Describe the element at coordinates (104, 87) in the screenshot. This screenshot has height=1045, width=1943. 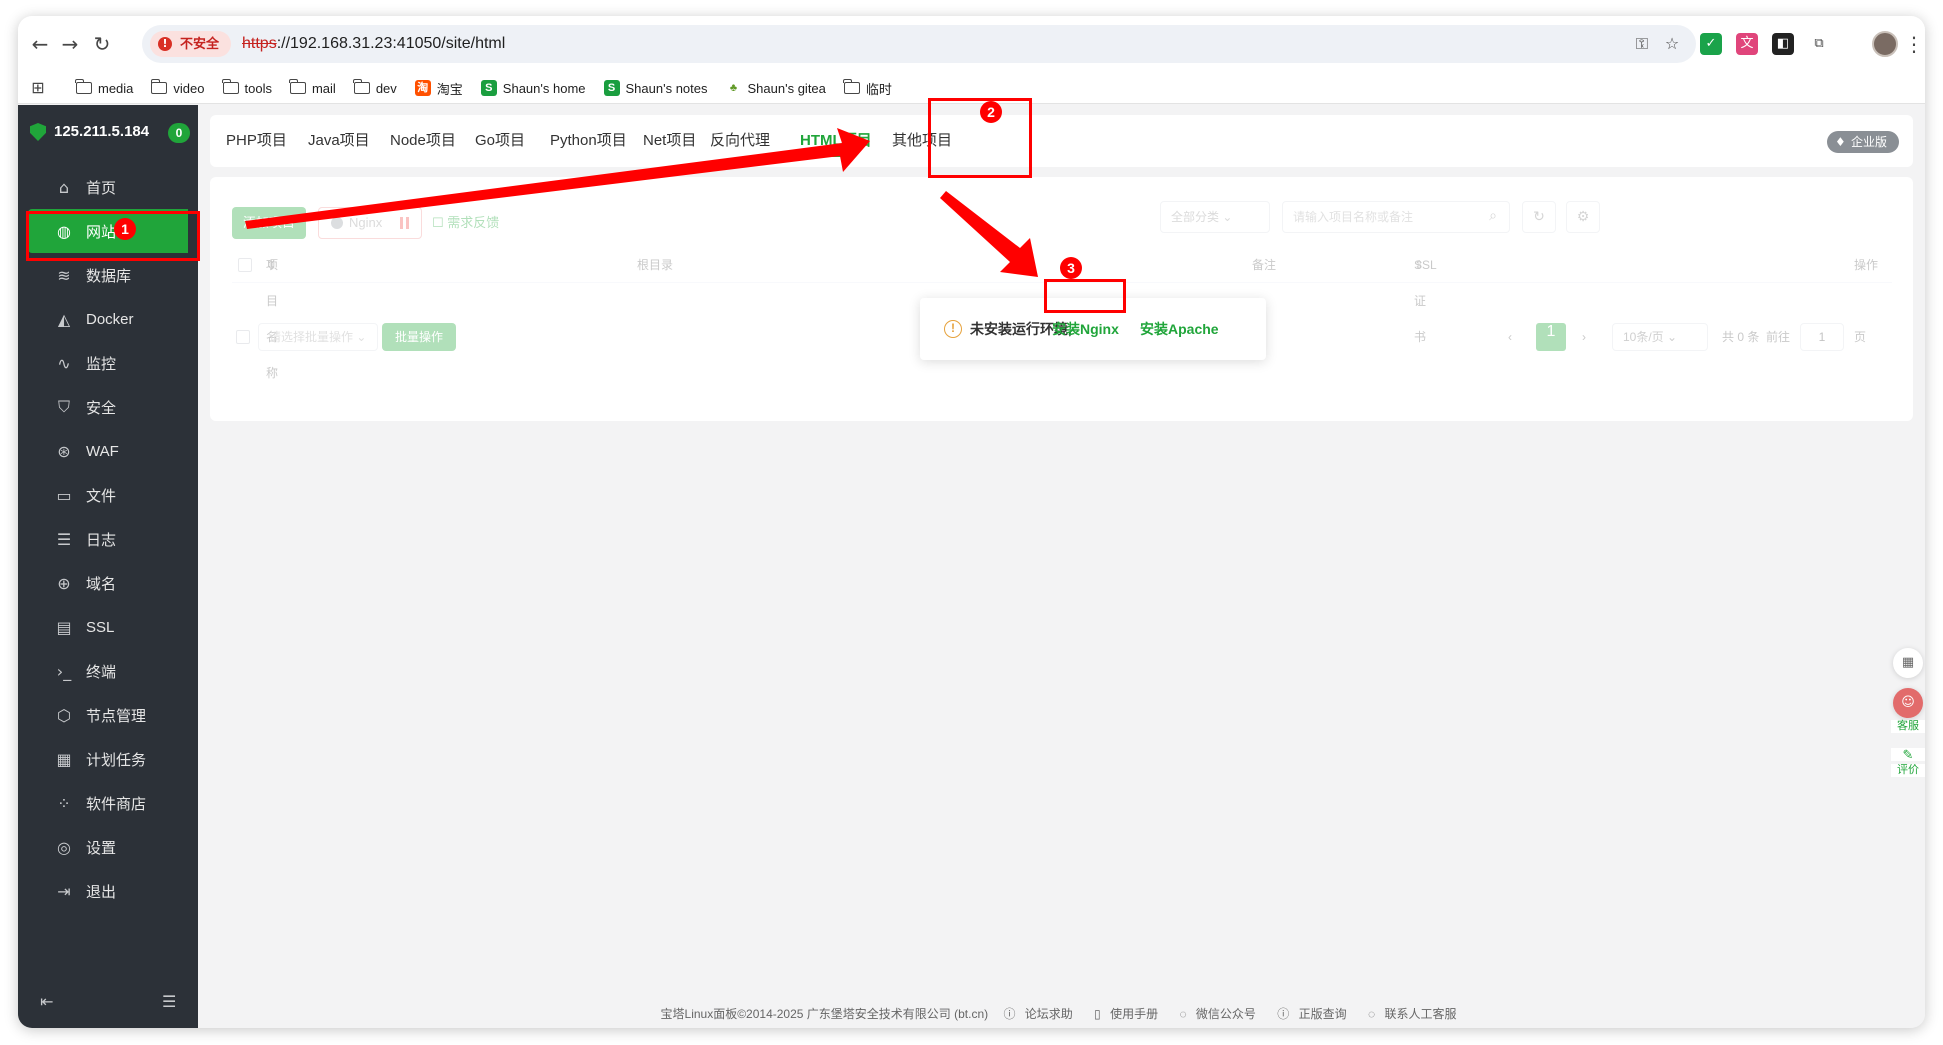
I see `bookmark-item: media` at that location.